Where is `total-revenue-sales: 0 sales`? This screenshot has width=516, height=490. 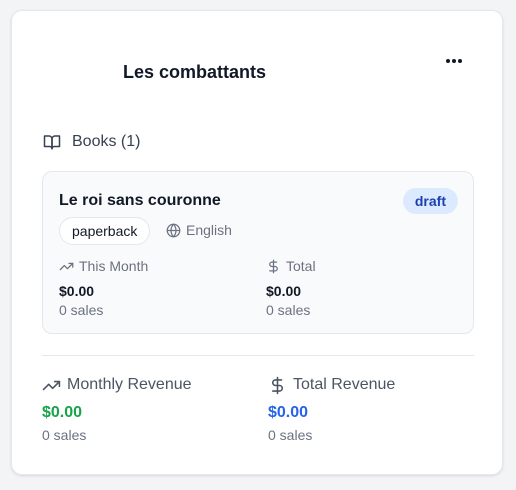 total-revenue-sales: 0 sales is located at coordinates (290, 435).